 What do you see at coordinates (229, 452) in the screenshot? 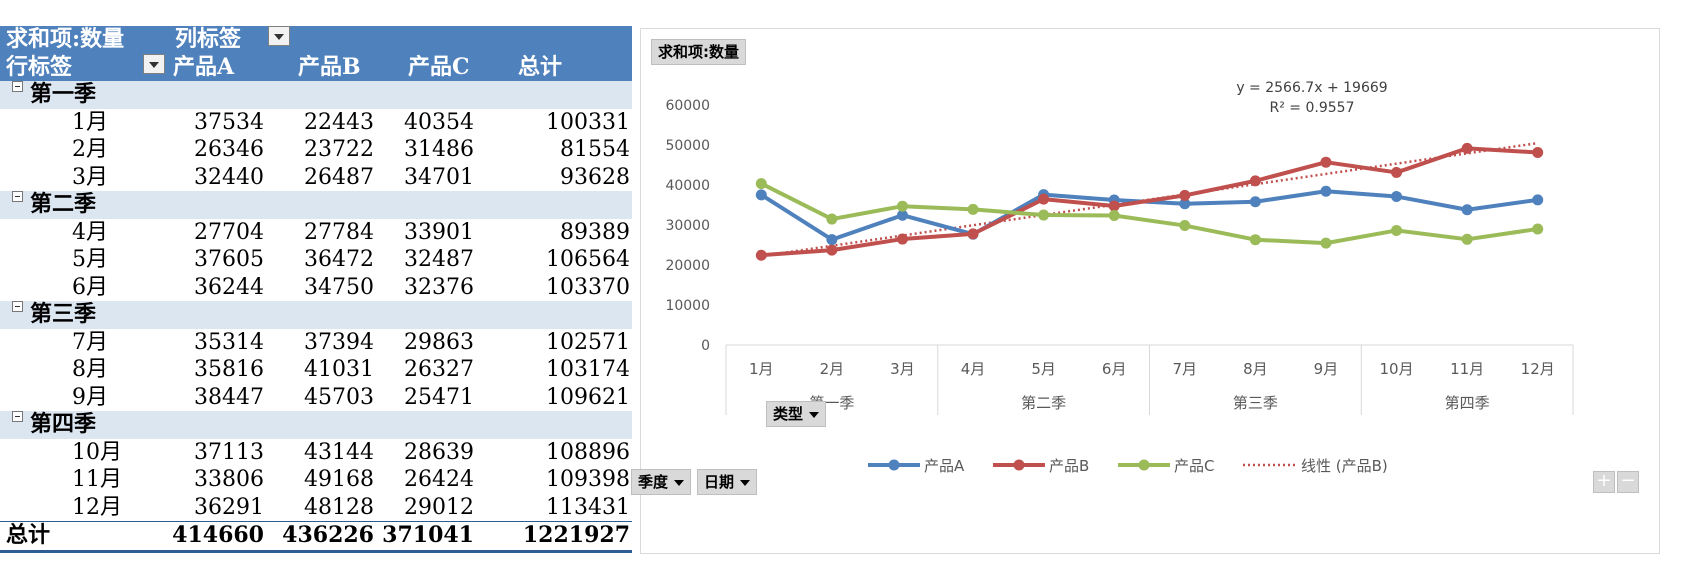
I see `cell-product-a: 37113` at bounding box center [229, 452].